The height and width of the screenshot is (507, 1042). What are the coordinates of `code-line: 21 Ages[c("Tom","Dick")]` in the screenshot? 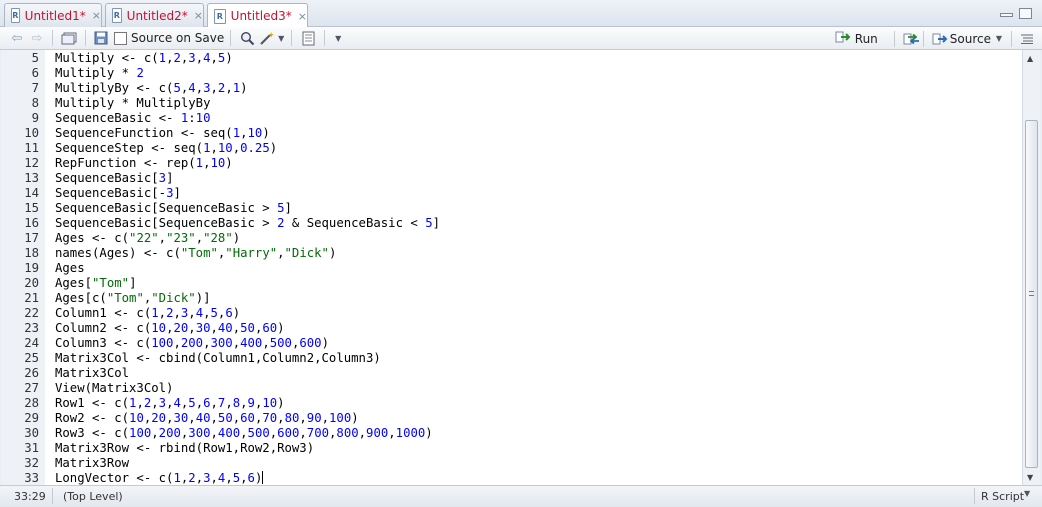 It's located at (501, 298).